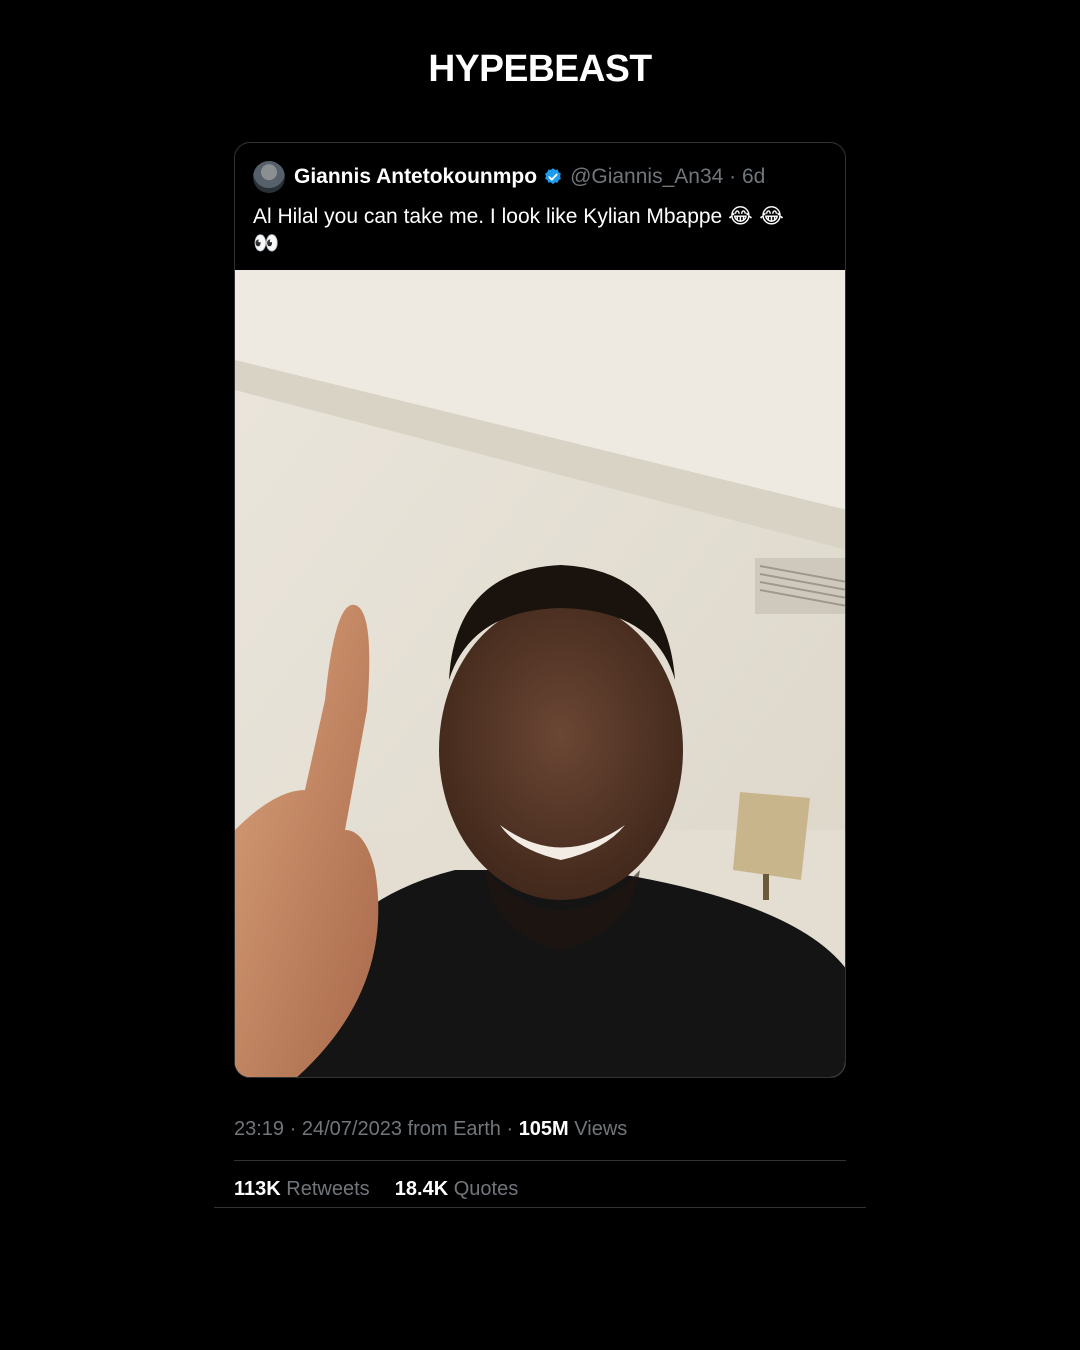 The image size is (1080, 1350). I want to click on handle: @Giannis_An34, so click(647, 176).